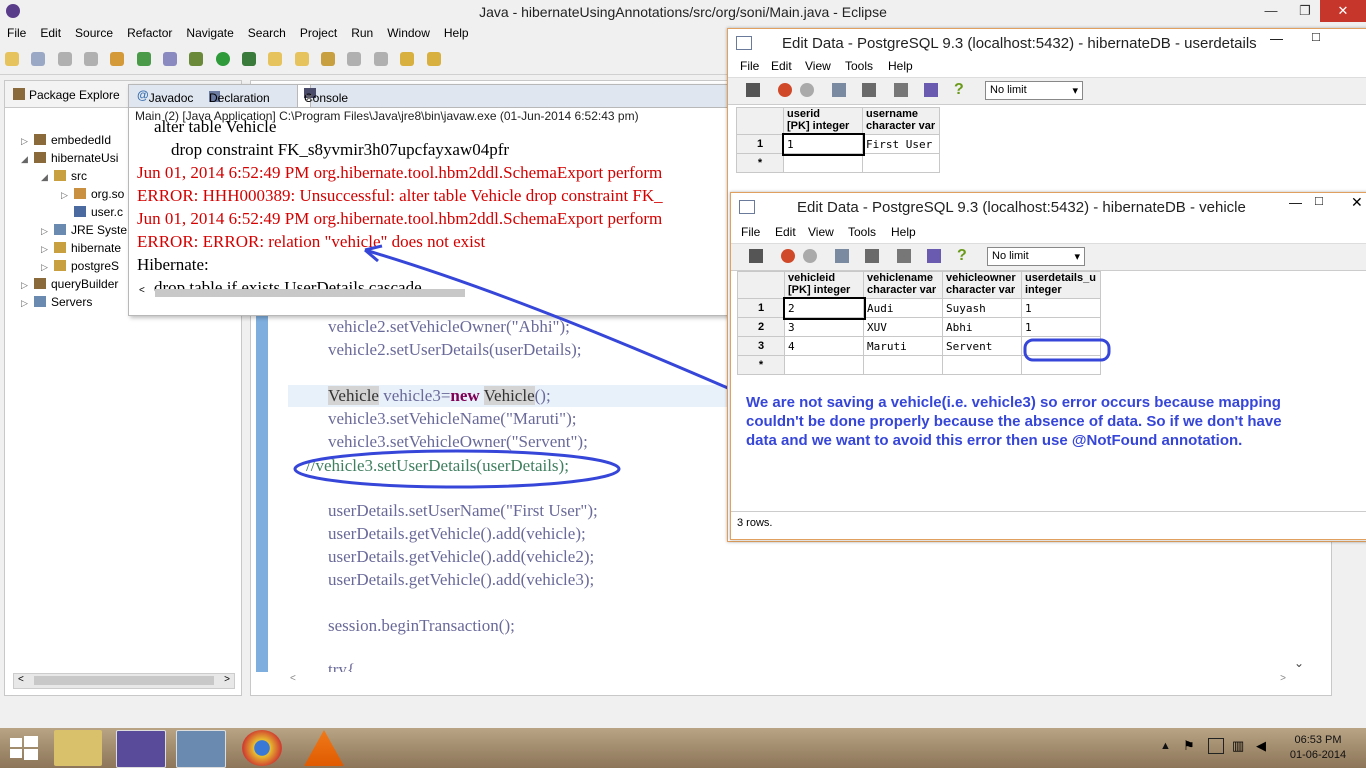 This screenshot has height=768, width=1366. I want to click on new-row-marker: *, so click(761, 365).